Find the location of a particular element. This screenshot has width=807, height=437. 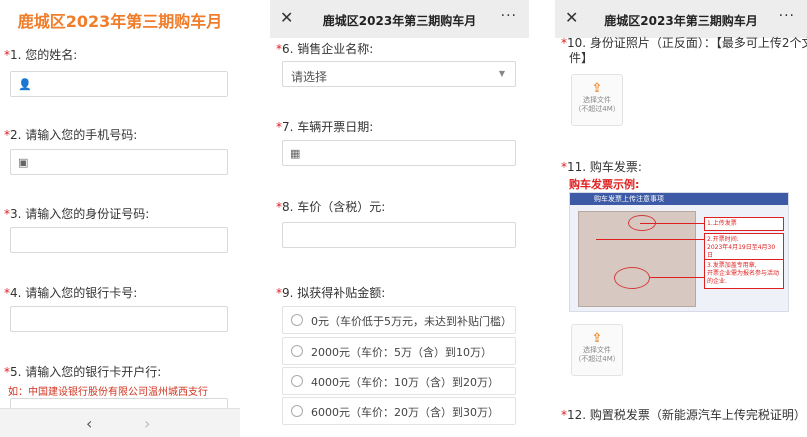

question-id-photo: *10. 身份证照片（正反面）：【最多可上传2个文 is located at coordinates (684, 43).